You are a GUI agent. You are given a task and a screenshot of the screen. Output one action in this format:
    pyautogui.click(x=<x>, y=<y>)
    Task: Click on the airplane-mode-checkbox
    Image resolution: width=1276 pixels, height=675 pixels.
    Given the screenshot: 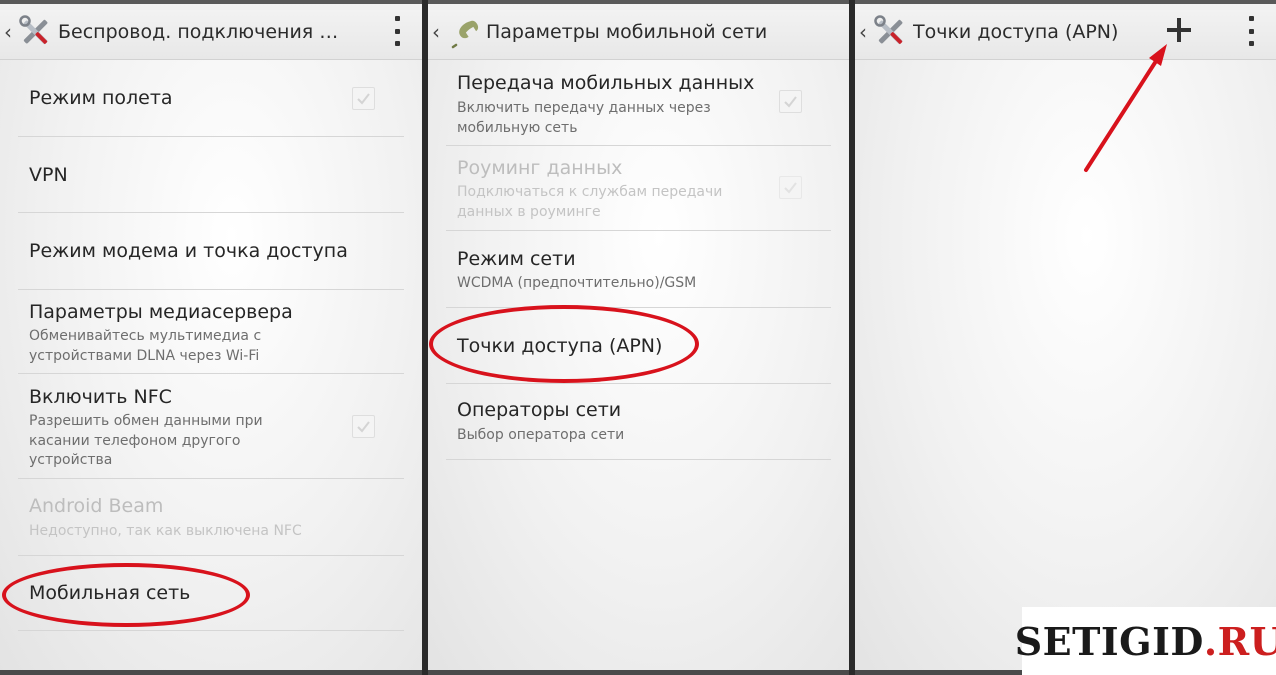 What is the action you would take?
    pyautogui.click(x=363, y=98)
    